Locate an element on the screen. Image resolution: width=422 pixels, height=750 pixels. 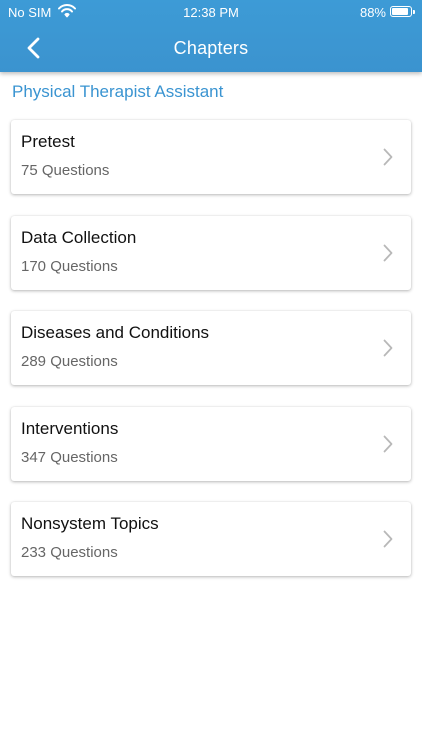
app-header: No SIM 12:38 PM 88% Chapters is located at coordinates (211, 36).